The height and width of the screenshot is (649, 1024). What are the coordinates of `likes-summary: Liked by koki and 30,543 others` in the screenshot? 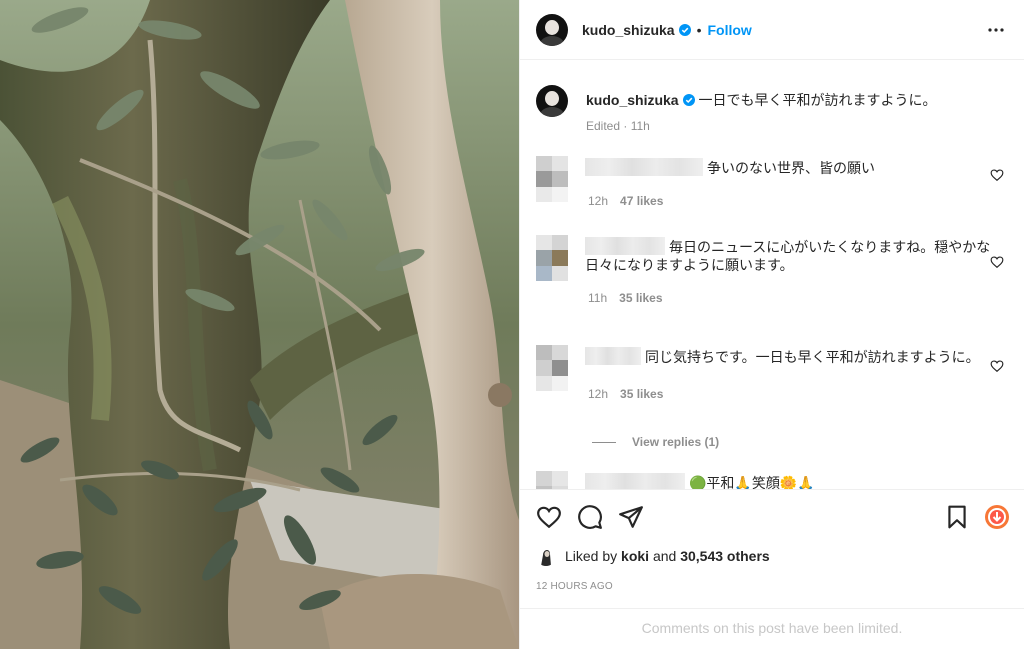 It's located at (653, 556).